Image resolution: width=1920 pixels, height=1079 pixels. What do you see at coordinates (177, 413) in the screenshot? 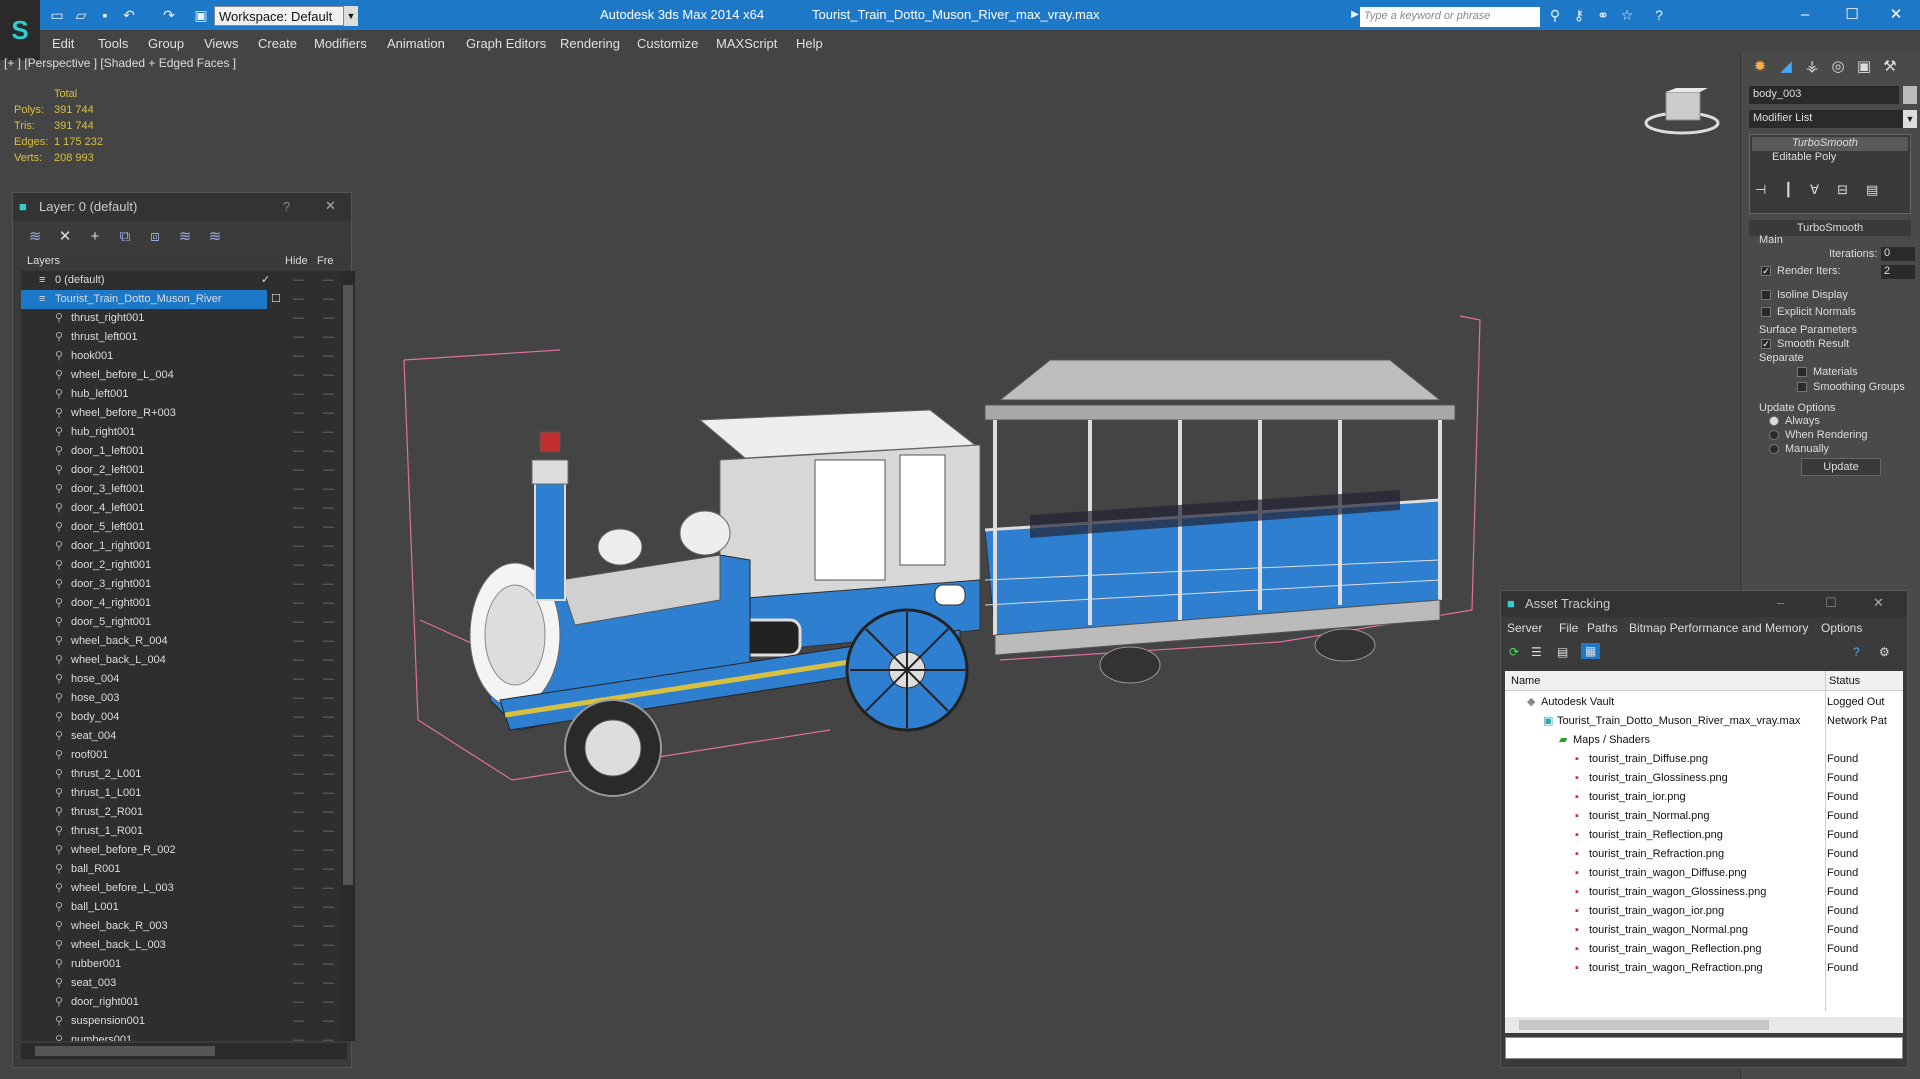
I see `layer-row: ⚲ wheel_before_R+003 — —` at bounding box center [177, 413].